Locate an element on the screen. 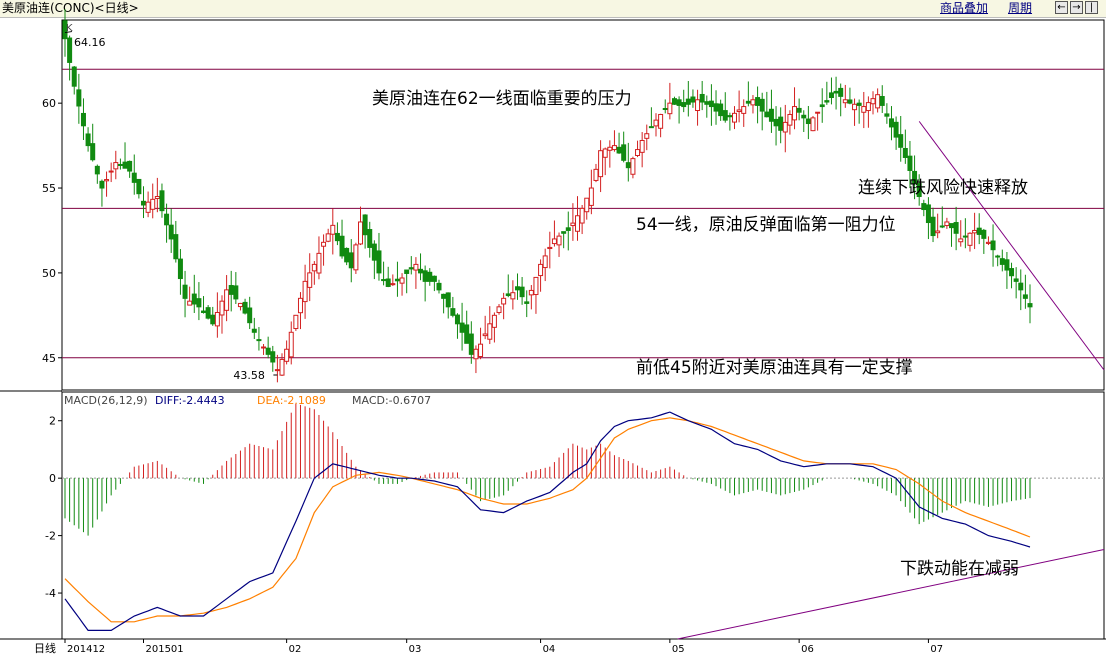 The image size is (1106, 654). x-tick-label: 02 is located at coordinates (295, 649).